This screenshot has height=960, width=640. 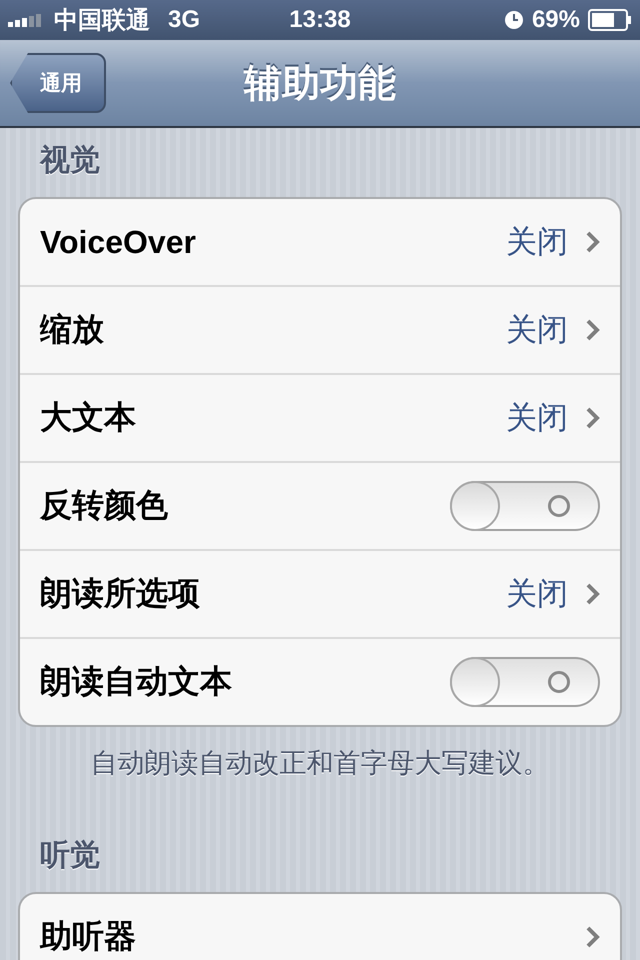 What do you see at coordinates (320, 243) in the screenshot?
I see `settings-row: VoiceOver 关闭` at bounding box center [320, 243].